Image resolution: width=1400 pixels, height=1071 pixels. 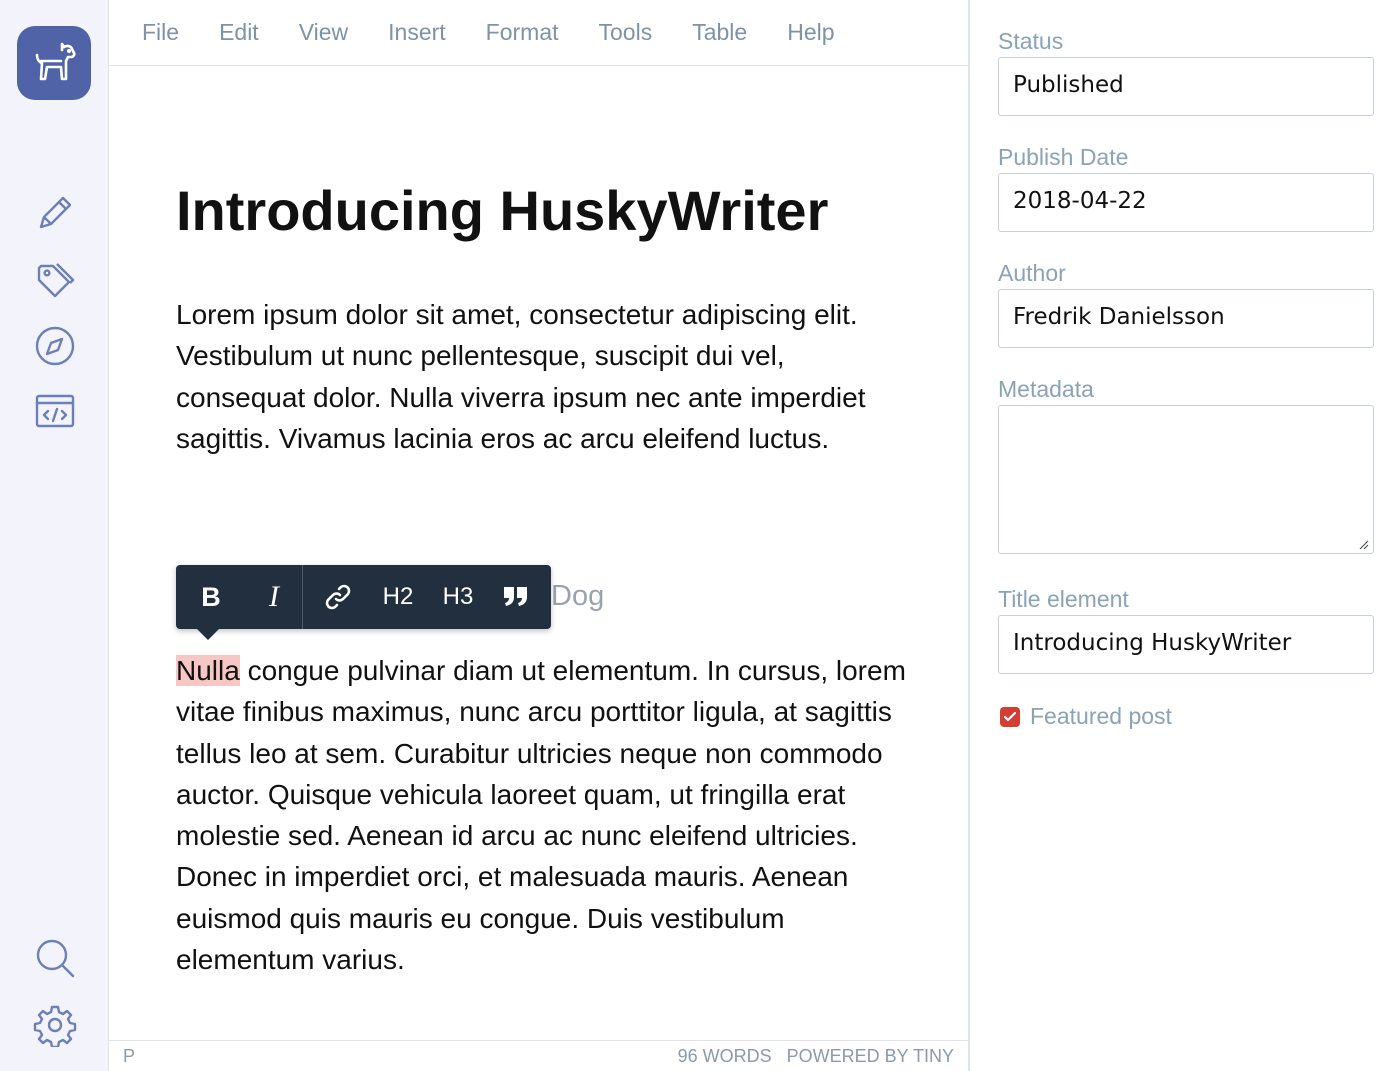 What do you see at coordinates (719, 32) in the screenshot?
I see `menu-table: Table` at bounding box center [719, 32].